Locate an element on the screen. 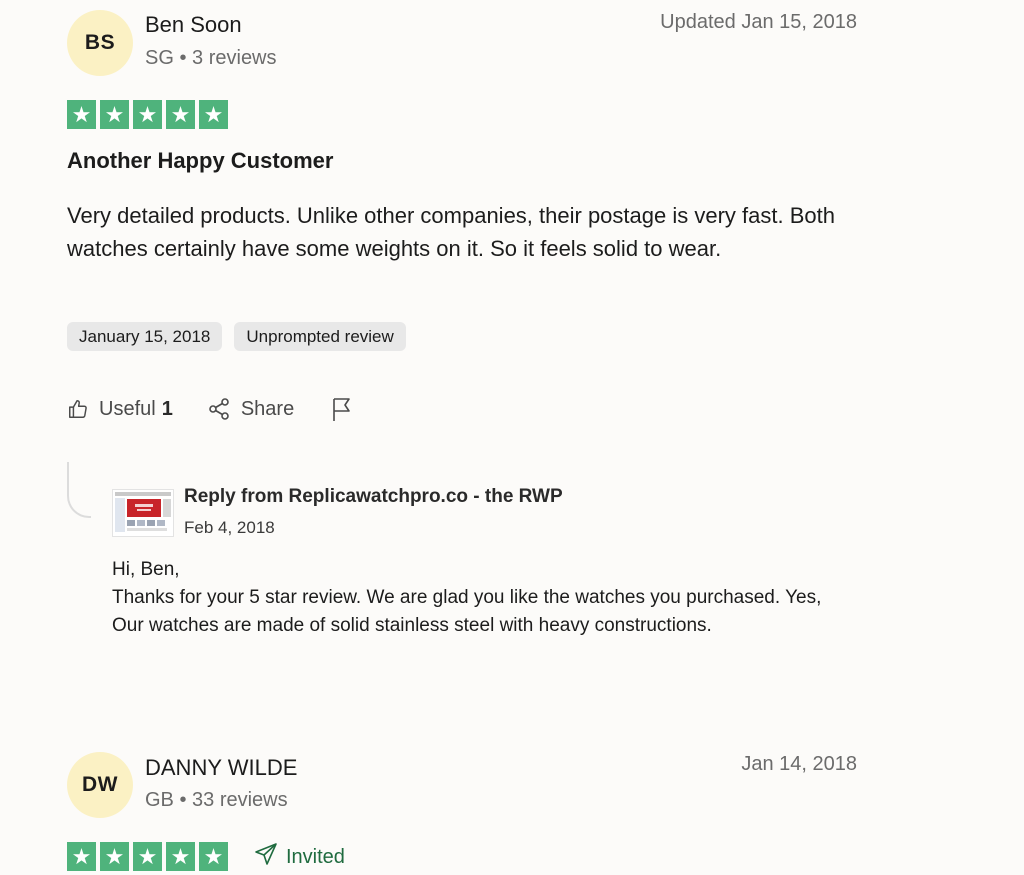 Image resolution: width=1024 pixels, height=875 pixels. review-tags: January 15, 2018 Unprompted review is located at coordinates (236, 336).